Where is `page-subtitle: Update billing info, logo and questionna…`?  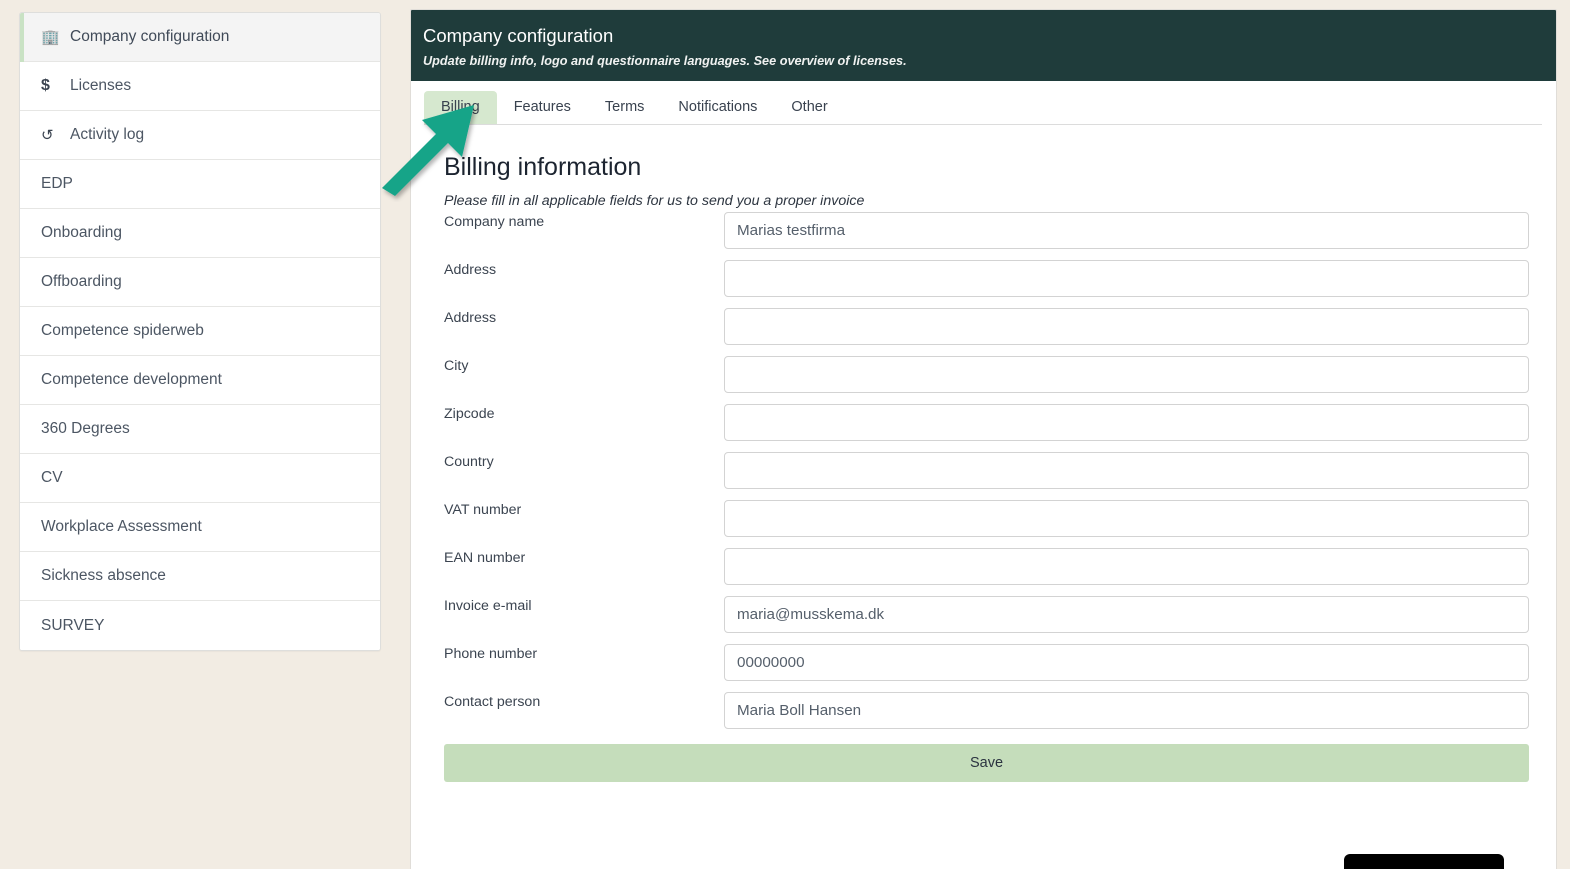
page-subtitle: Update billing info, logo and questionna… is located at coordinates (665, 61).